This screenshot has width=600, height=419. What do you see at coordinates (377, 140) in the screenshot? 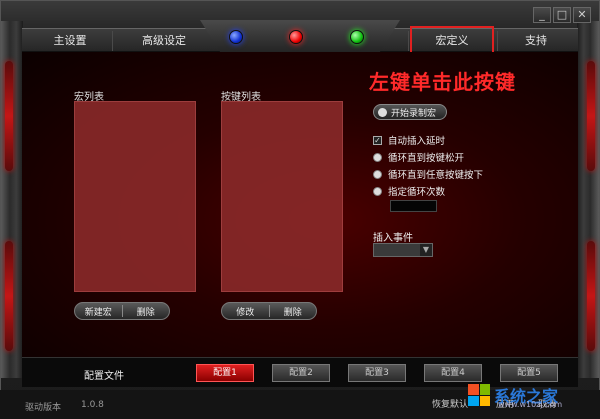
I see `checkbox-checked-icon: ✓` at bounding box center [377, 140].